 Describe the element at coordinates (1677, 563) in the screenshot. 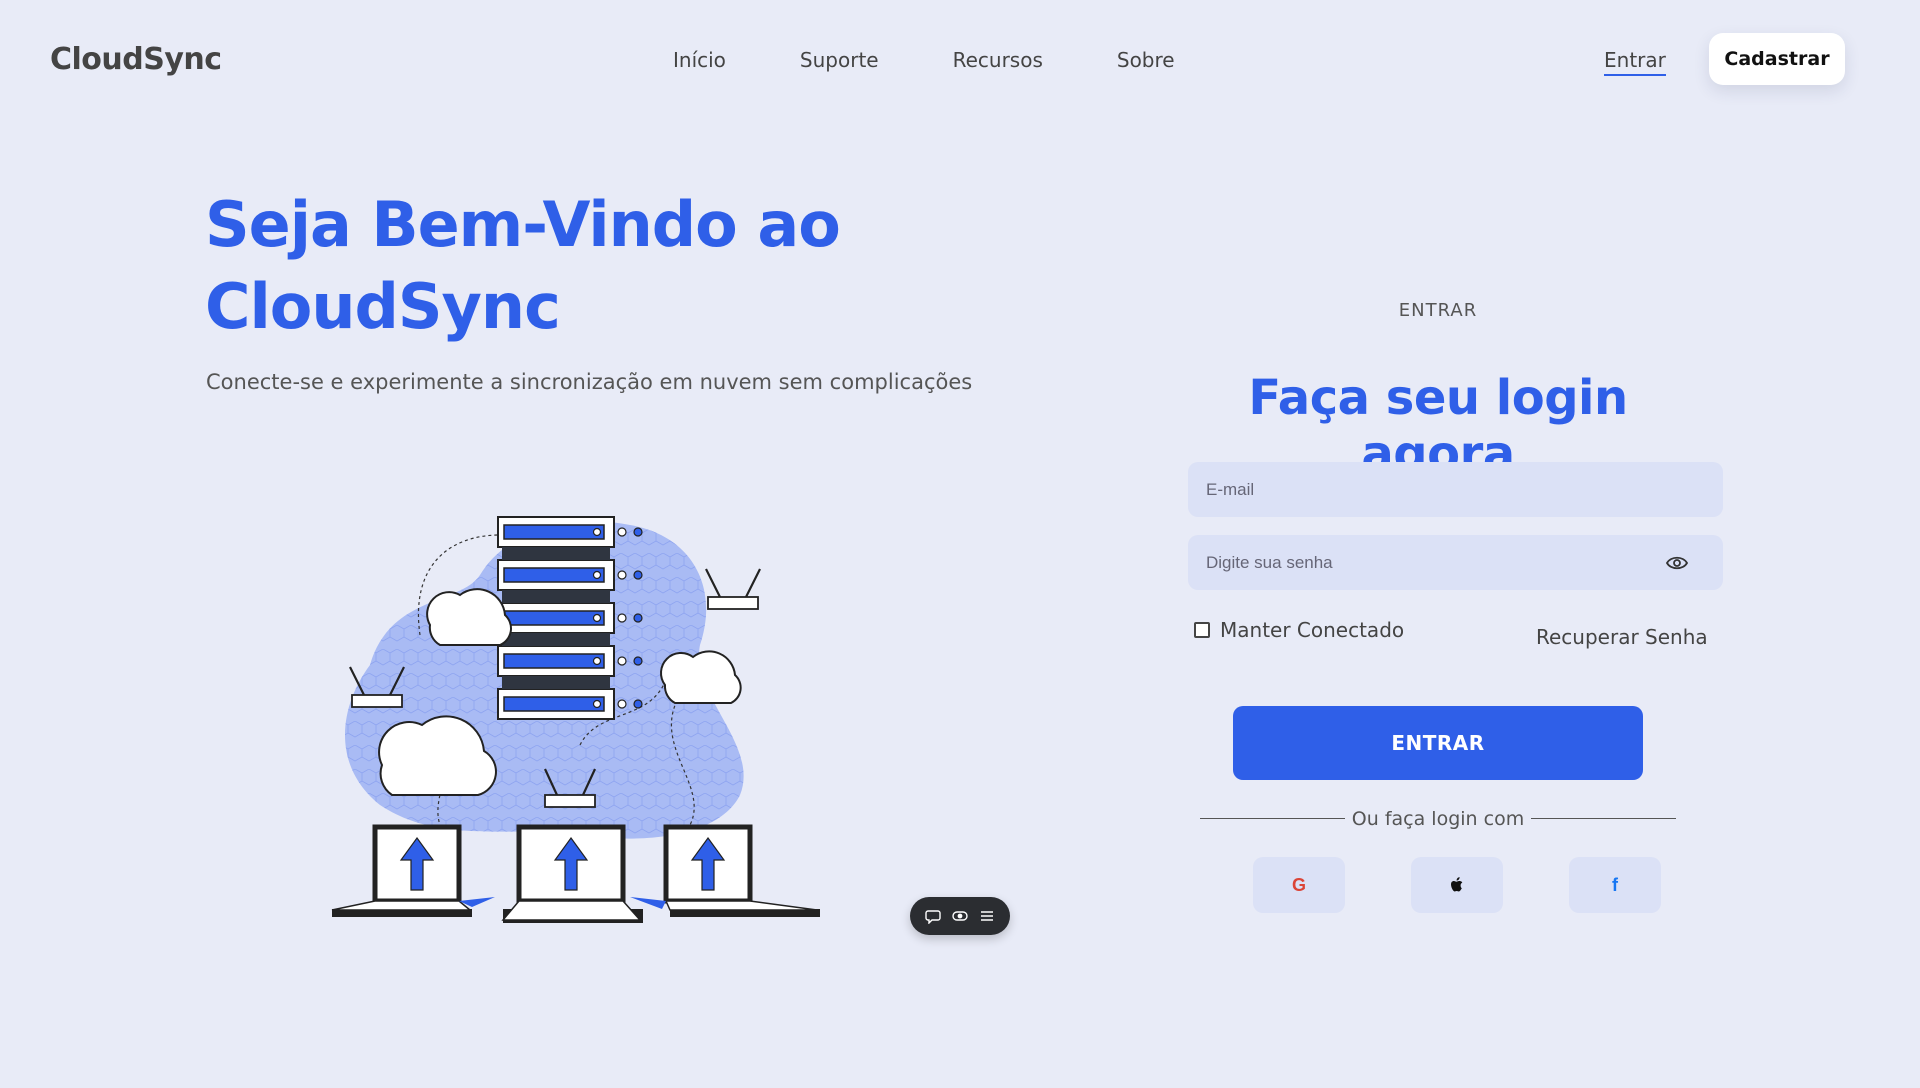

I see `show-password-icon` at that location.